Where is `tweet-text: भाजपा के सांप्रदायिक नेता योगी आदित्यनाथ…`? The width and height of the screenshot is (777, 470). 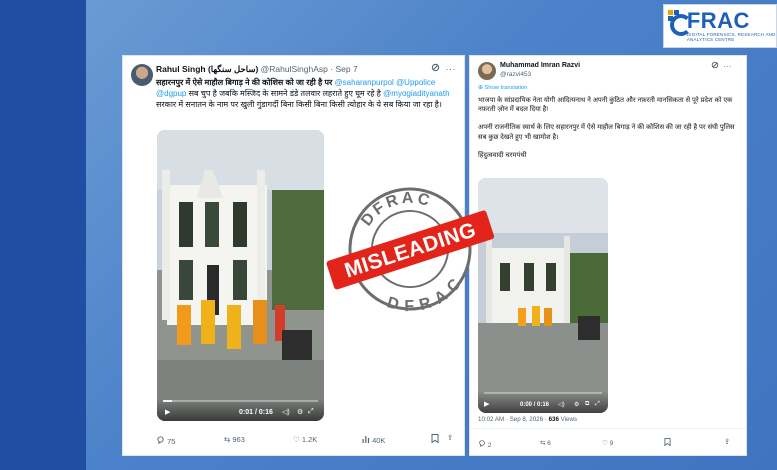 tweet-text: भाजपा के सांप्रदायिक नेता योगी आदित्यनाथ… is located at coordinates (606, 128).